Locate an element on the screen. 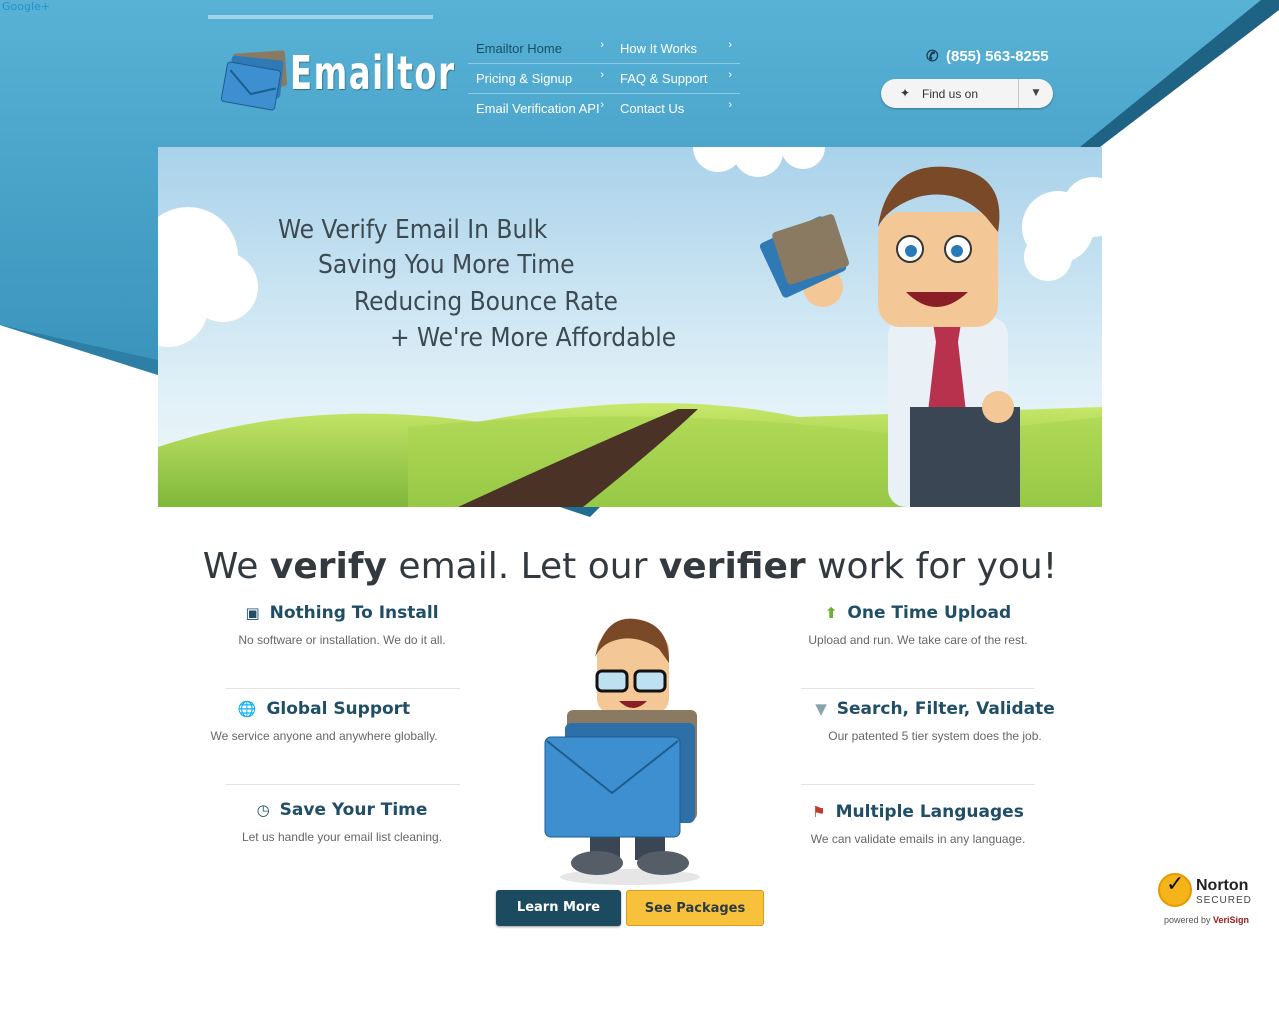 Image resolution: width=1279 pixels, height=1024 pixels. feature-title: ▣ Nothing To Install is located at coordinates (342, 613).